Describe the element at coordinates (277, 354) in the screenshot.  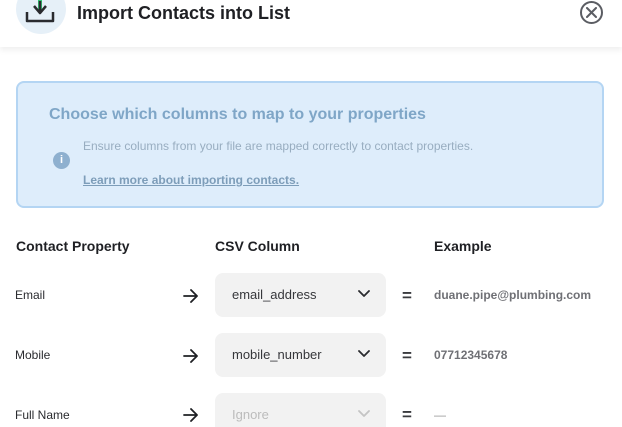
I see `csv-column-value: mobile_number` at that location.